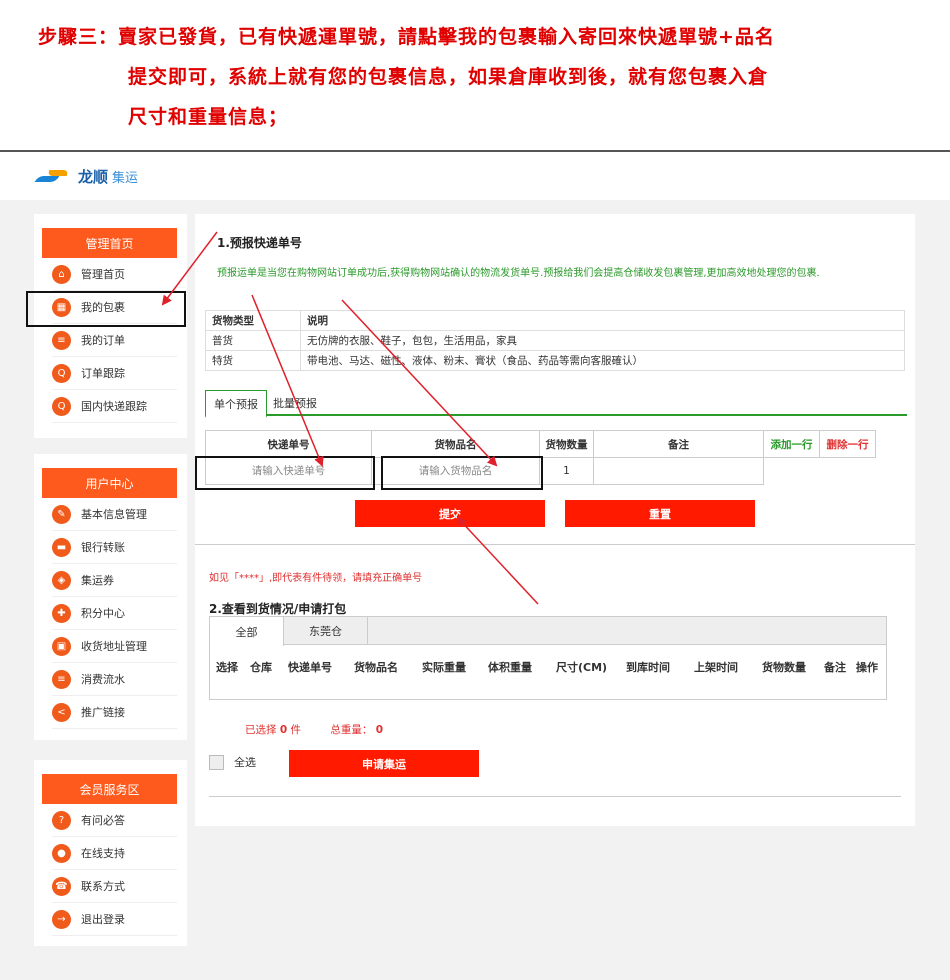 The height and width of the screenshot is (980, 950). What do you see at coordinates (103, 712) in the screenshot?
I see `sidebar-item-label: 推广链接` at bounding box center [103, 712].